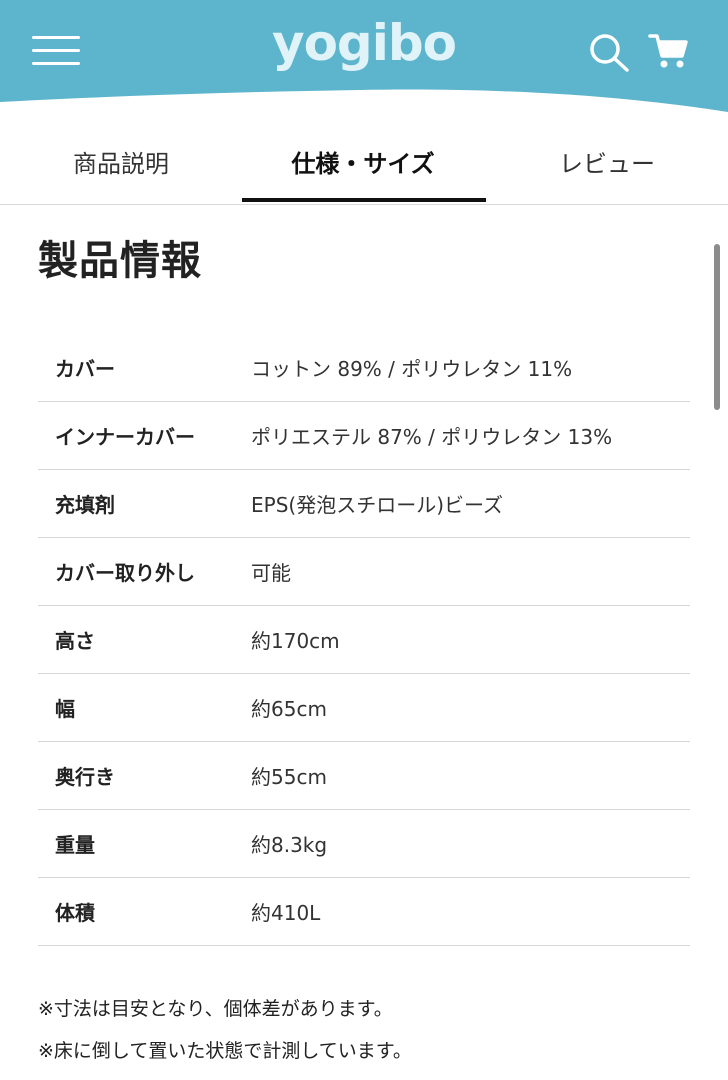 The height and width of the screenshot is (1080, 728). What do you see at coordinates (125, 573) in the screenshot?
I see `spec-label: カバー取り外し` at bounding box center [125, 573].